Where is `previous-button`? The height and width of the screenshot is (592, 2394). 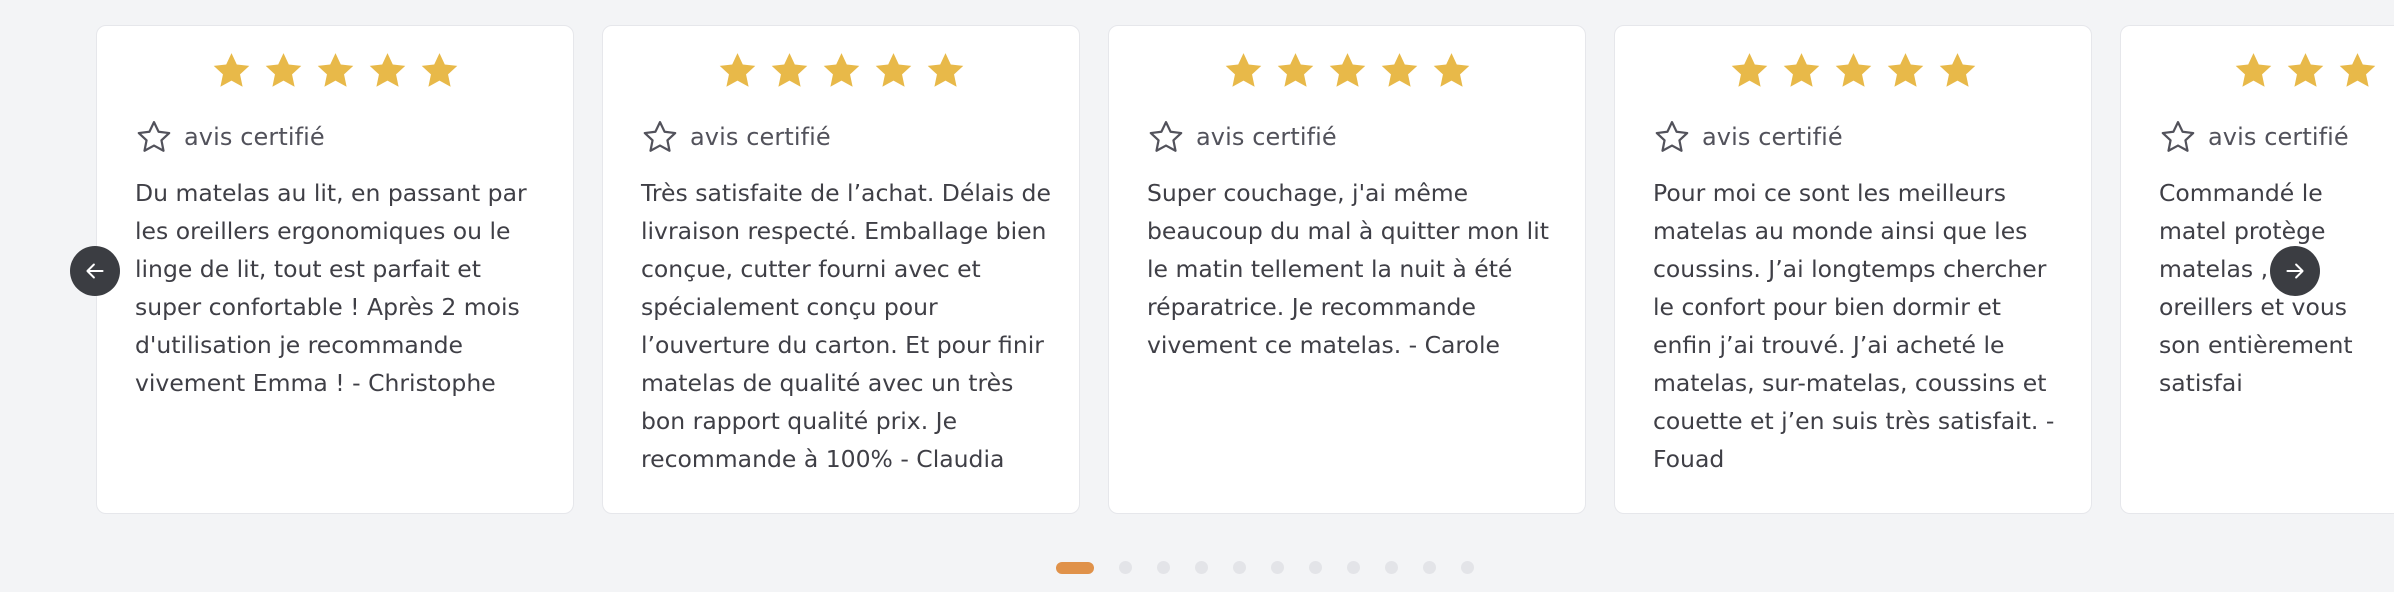
previous-button is located at coordinates (95, 271).